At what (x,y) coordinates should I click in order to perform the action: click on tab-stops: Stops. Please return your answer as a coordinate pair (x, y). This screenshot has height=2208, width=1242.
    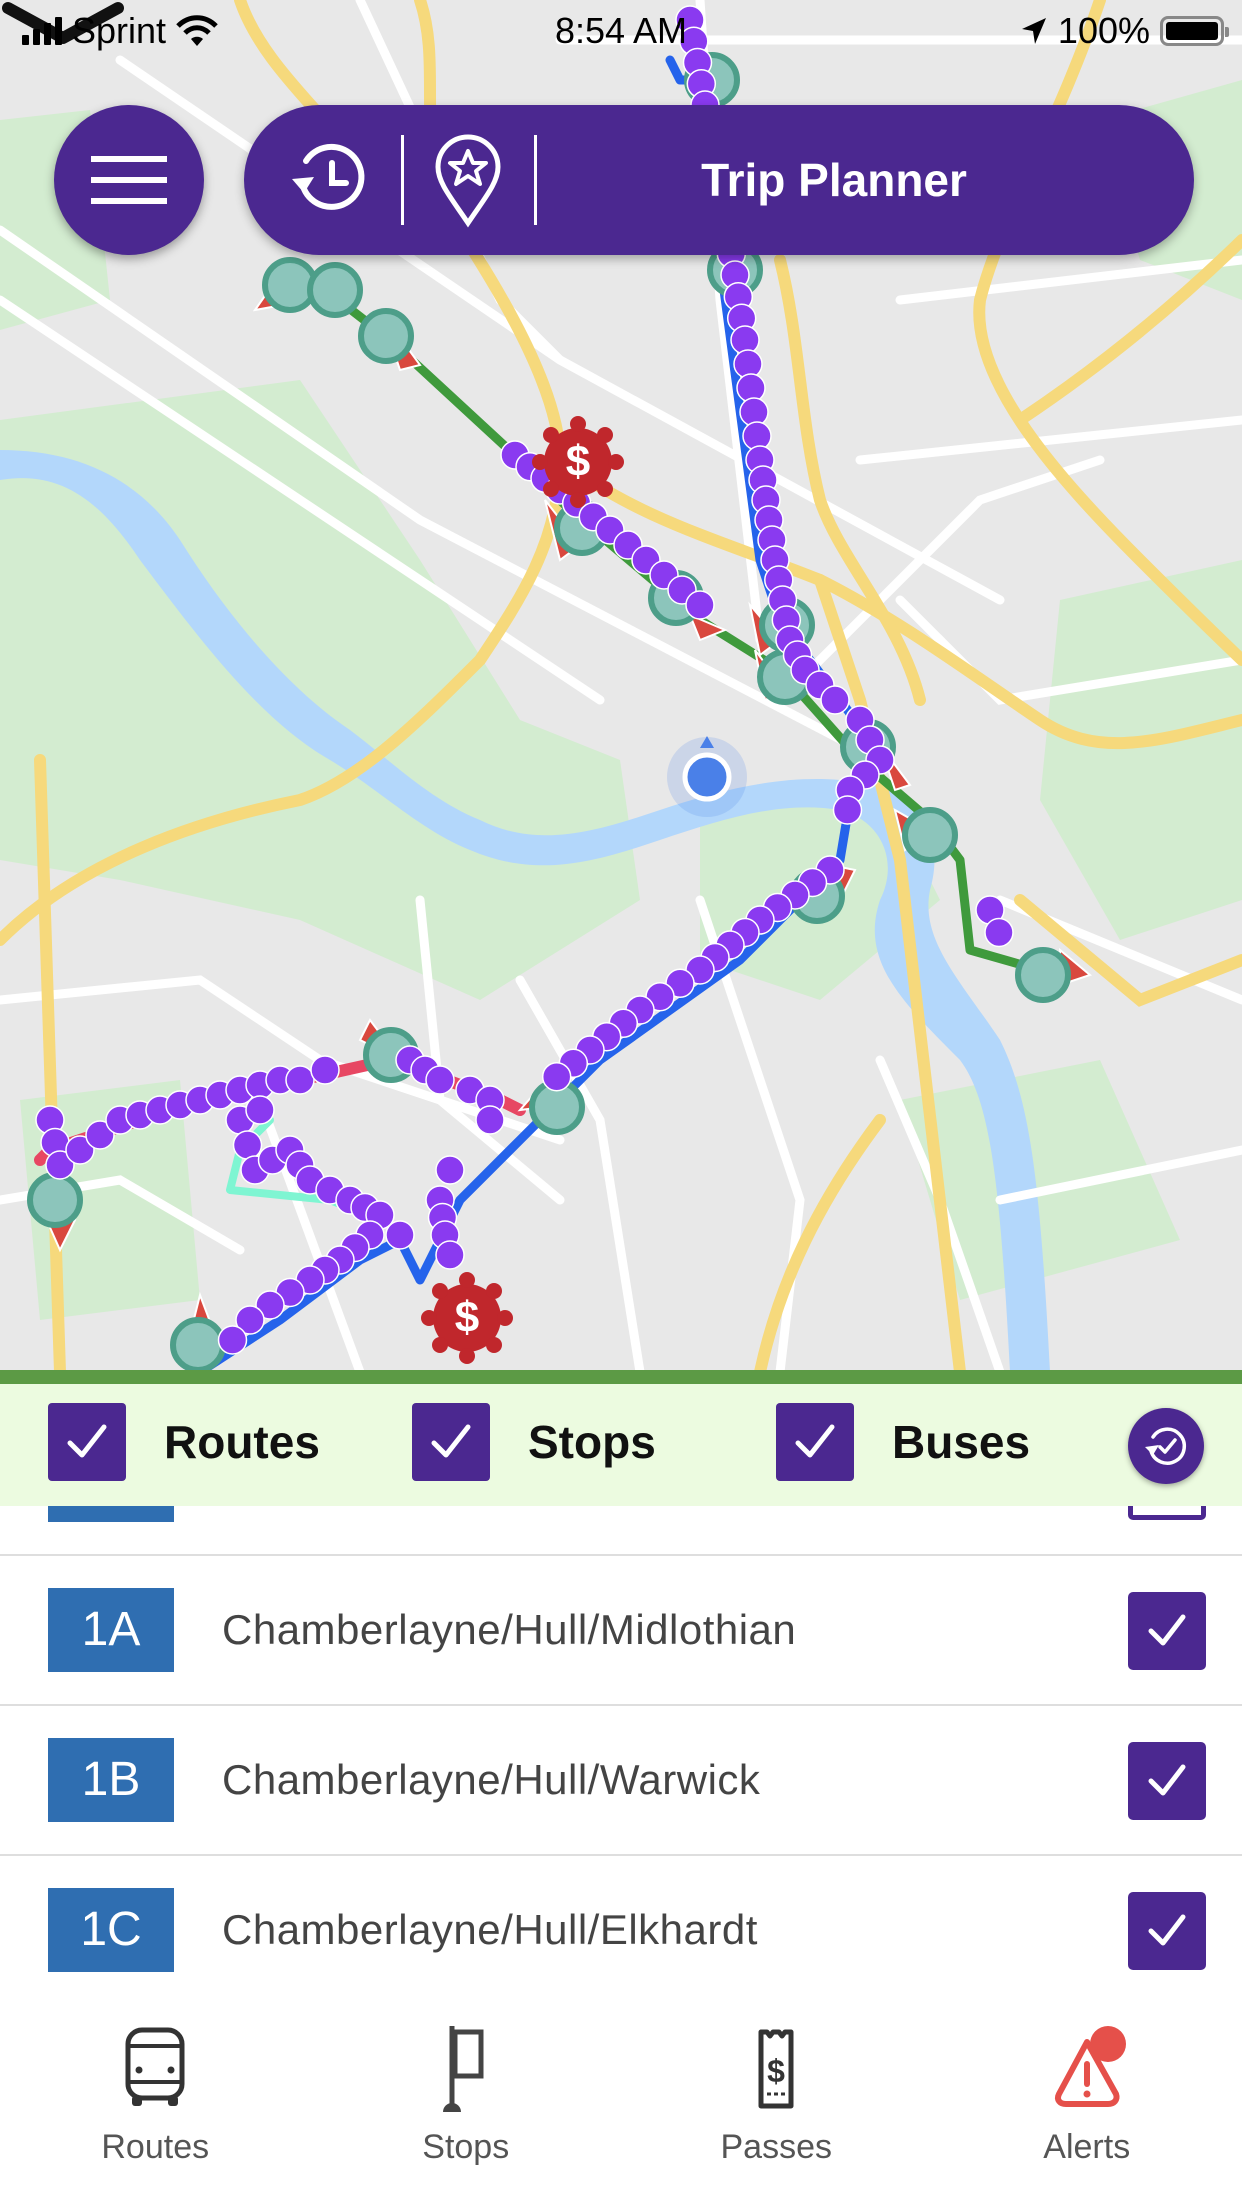
    Looking at the image, I should click on (466, 2104).